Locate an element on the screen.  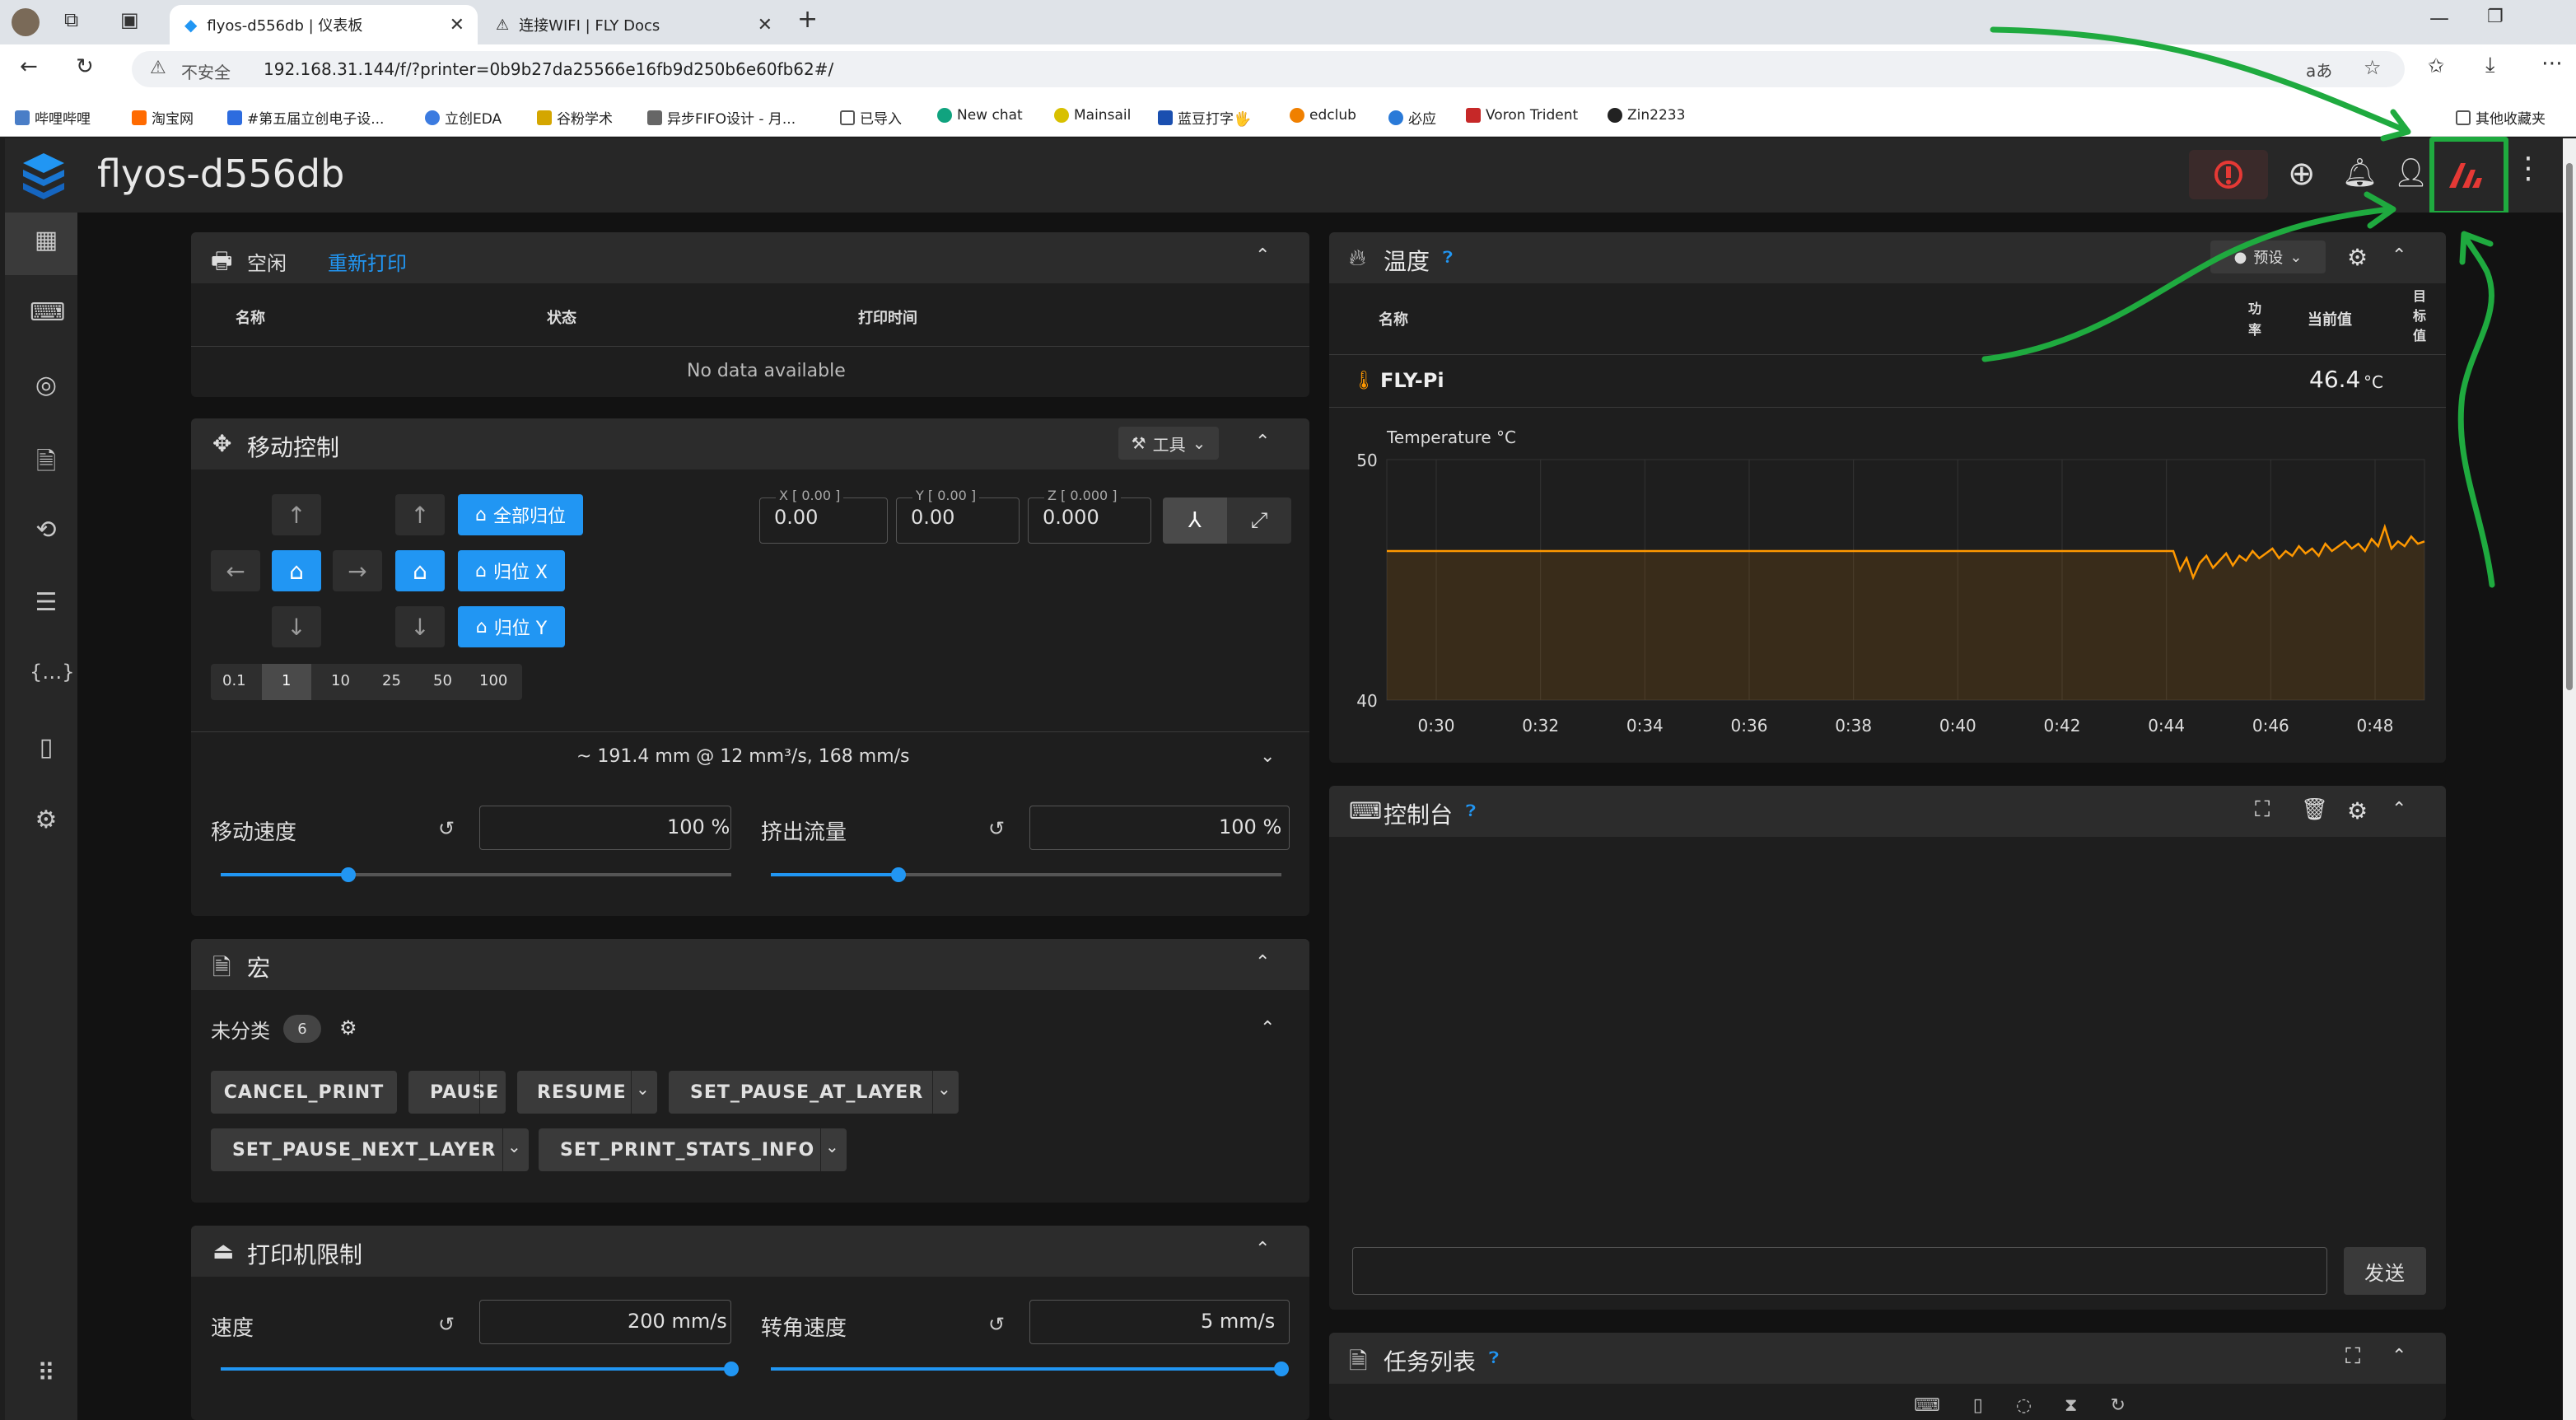
speed-slider-knob is located at coordinates (348, 874).